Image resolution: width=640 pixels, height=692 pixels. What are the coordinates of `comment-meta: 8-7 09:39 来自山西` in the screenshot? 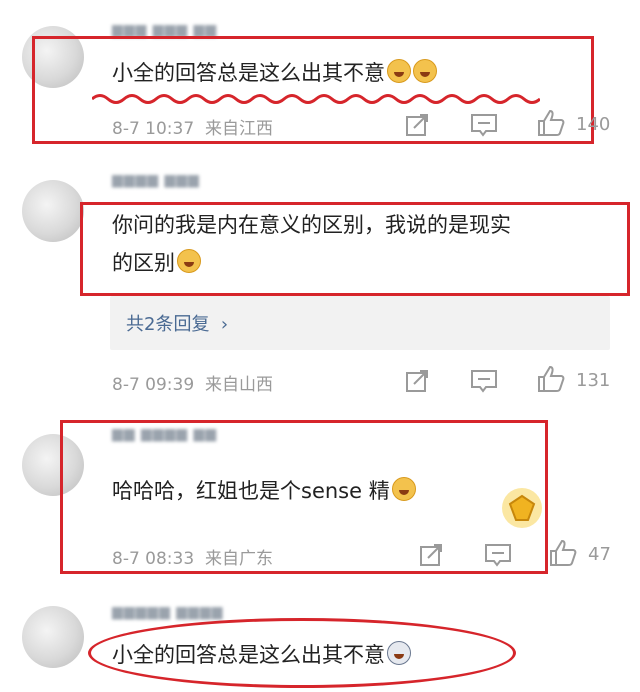 It's located at (192, 382).